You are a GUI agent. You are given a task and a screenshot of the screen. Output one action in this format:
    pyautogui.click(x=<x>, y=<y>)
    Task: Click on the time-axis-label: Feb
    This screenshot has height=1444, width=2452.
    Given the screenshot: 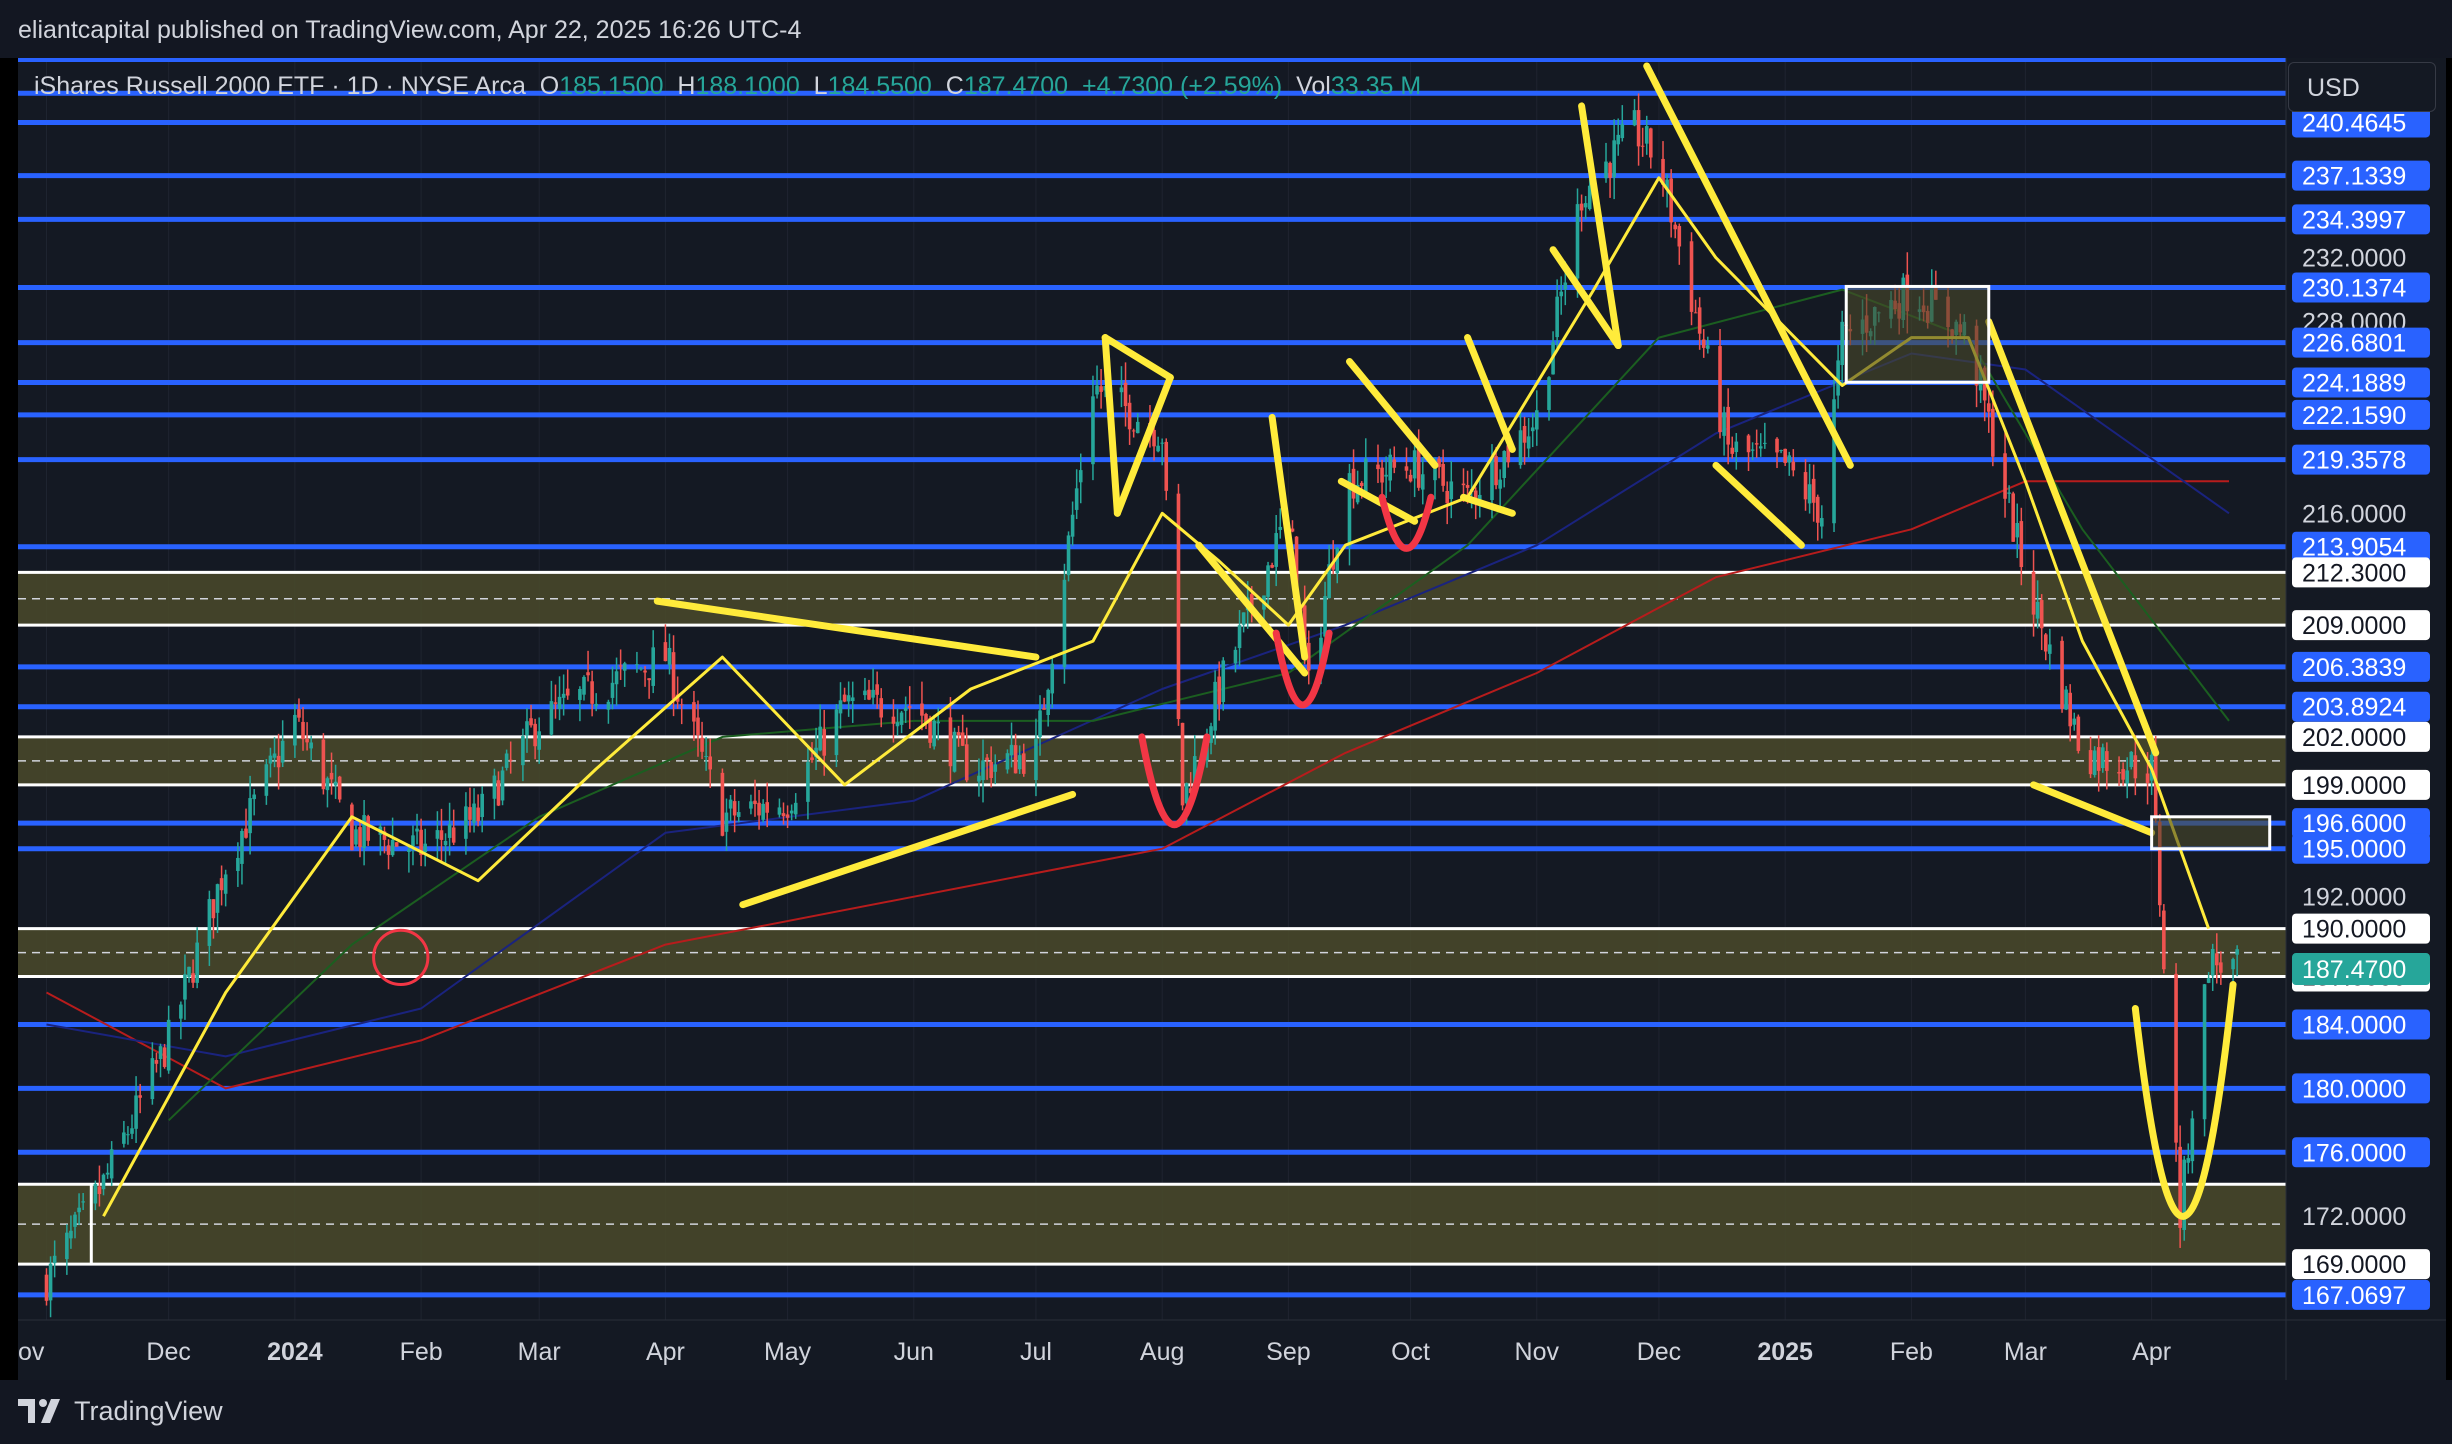 What is the action you would take?
    pyautogui.click(x=1911, y=1352)
    